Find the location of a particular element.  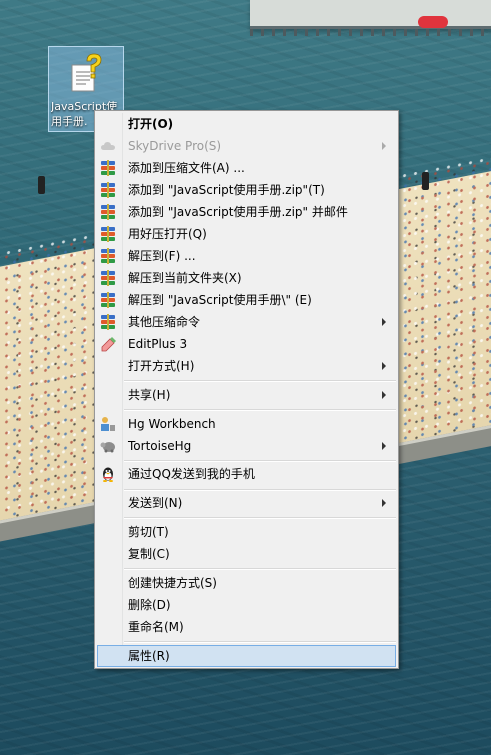

menu-item-copy: 复制(C) is located at coordinates (246, 554).